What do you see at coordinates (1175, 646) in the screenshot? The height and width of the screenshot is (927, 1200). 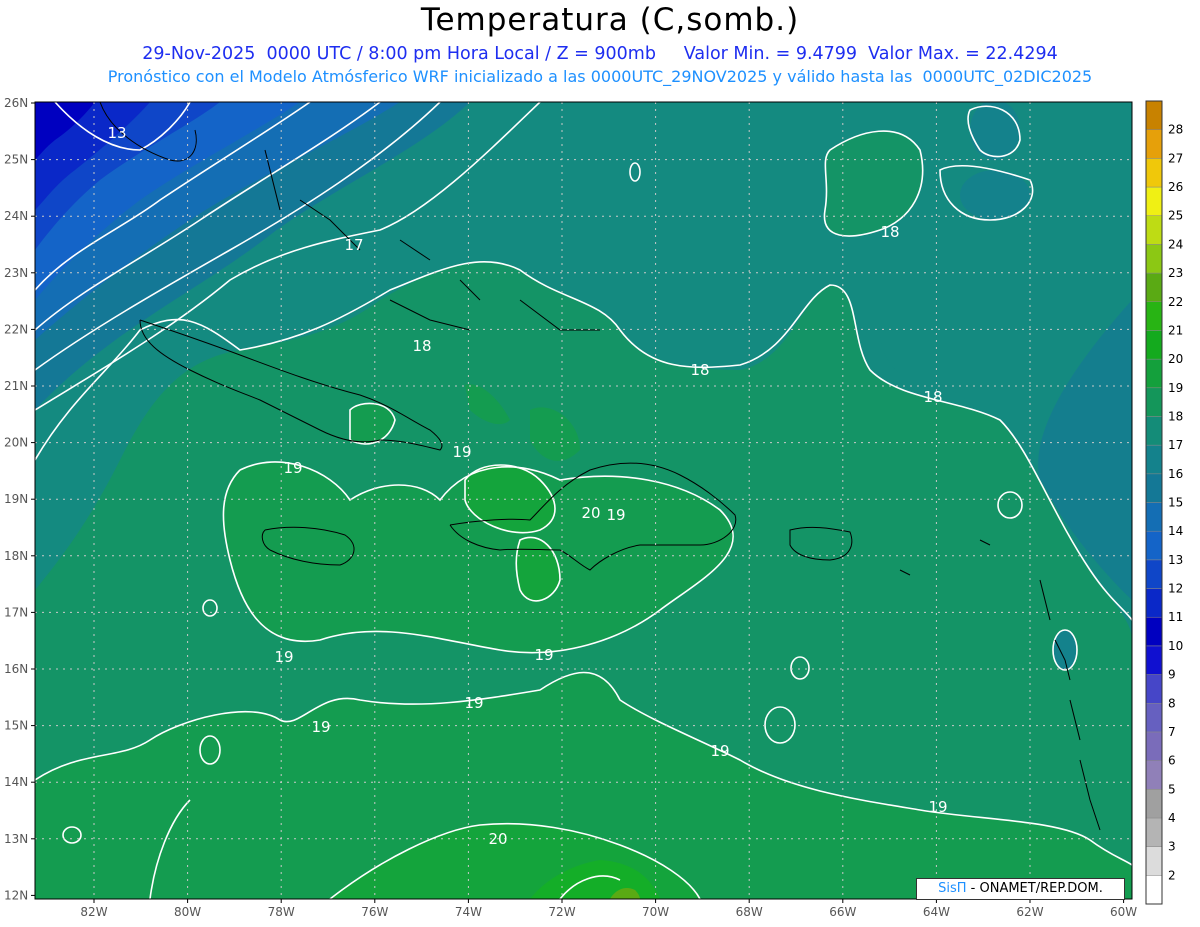 I see `colorbar-label: 10` at bounding box center [1175, 646].